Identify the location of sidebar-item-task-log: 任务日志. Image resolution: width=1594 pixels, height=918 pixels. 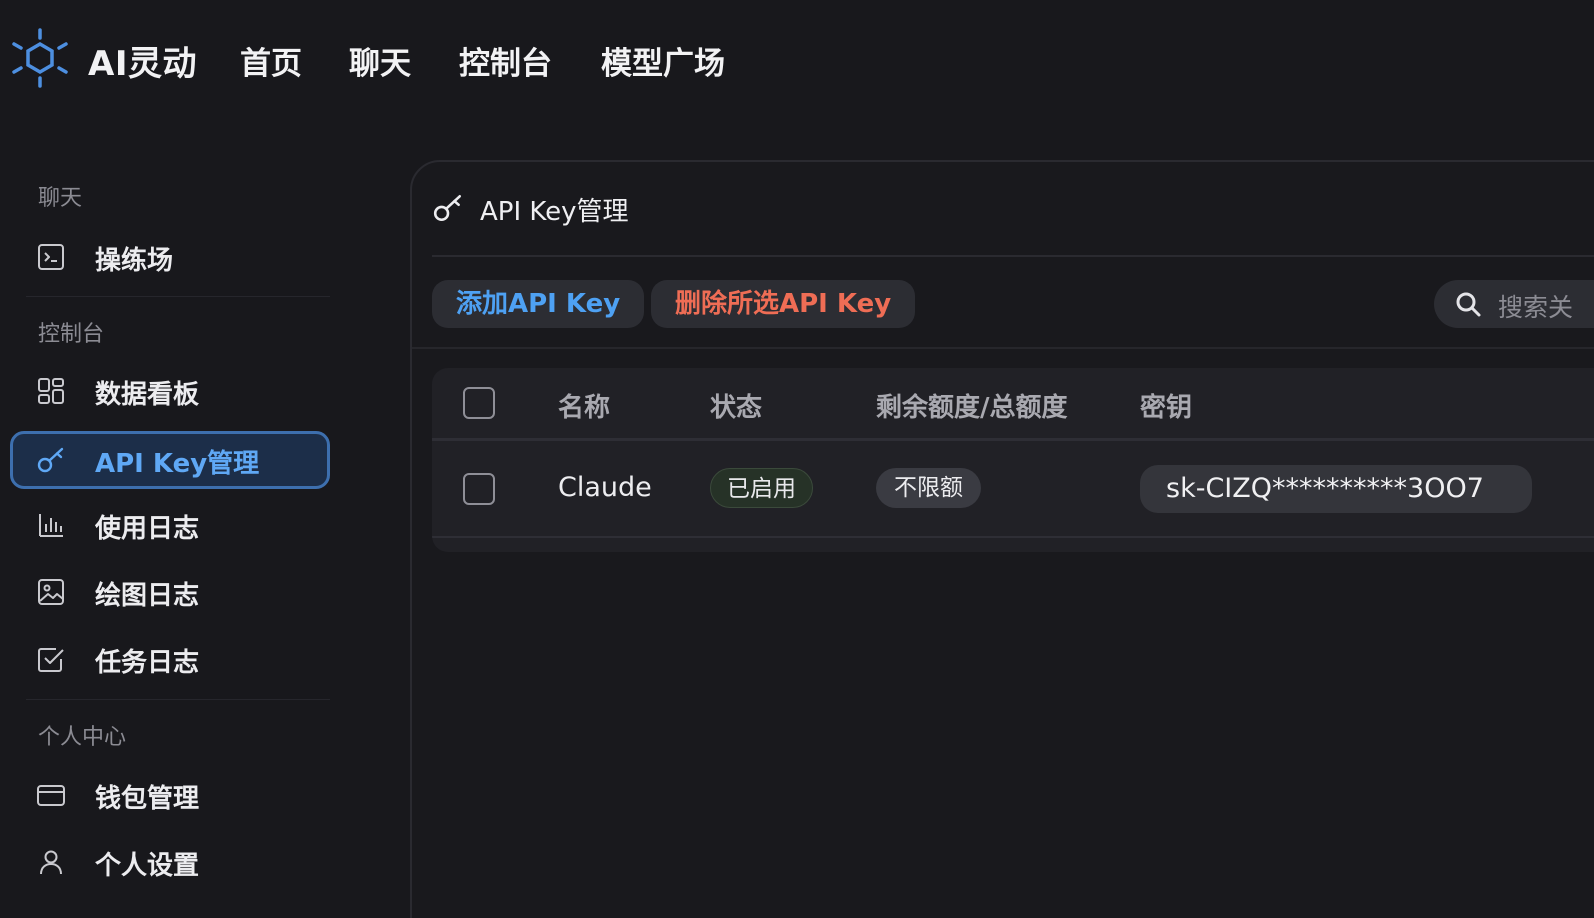
(170, 659).